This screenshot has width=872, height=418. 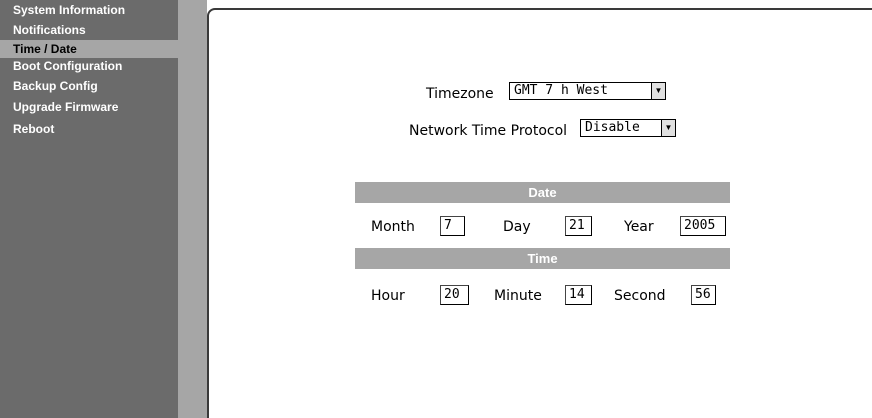 What do you see at coordinates (578, 295) in the screenshot?
I see `minute-input: 14` at bounding box center [578, 295].